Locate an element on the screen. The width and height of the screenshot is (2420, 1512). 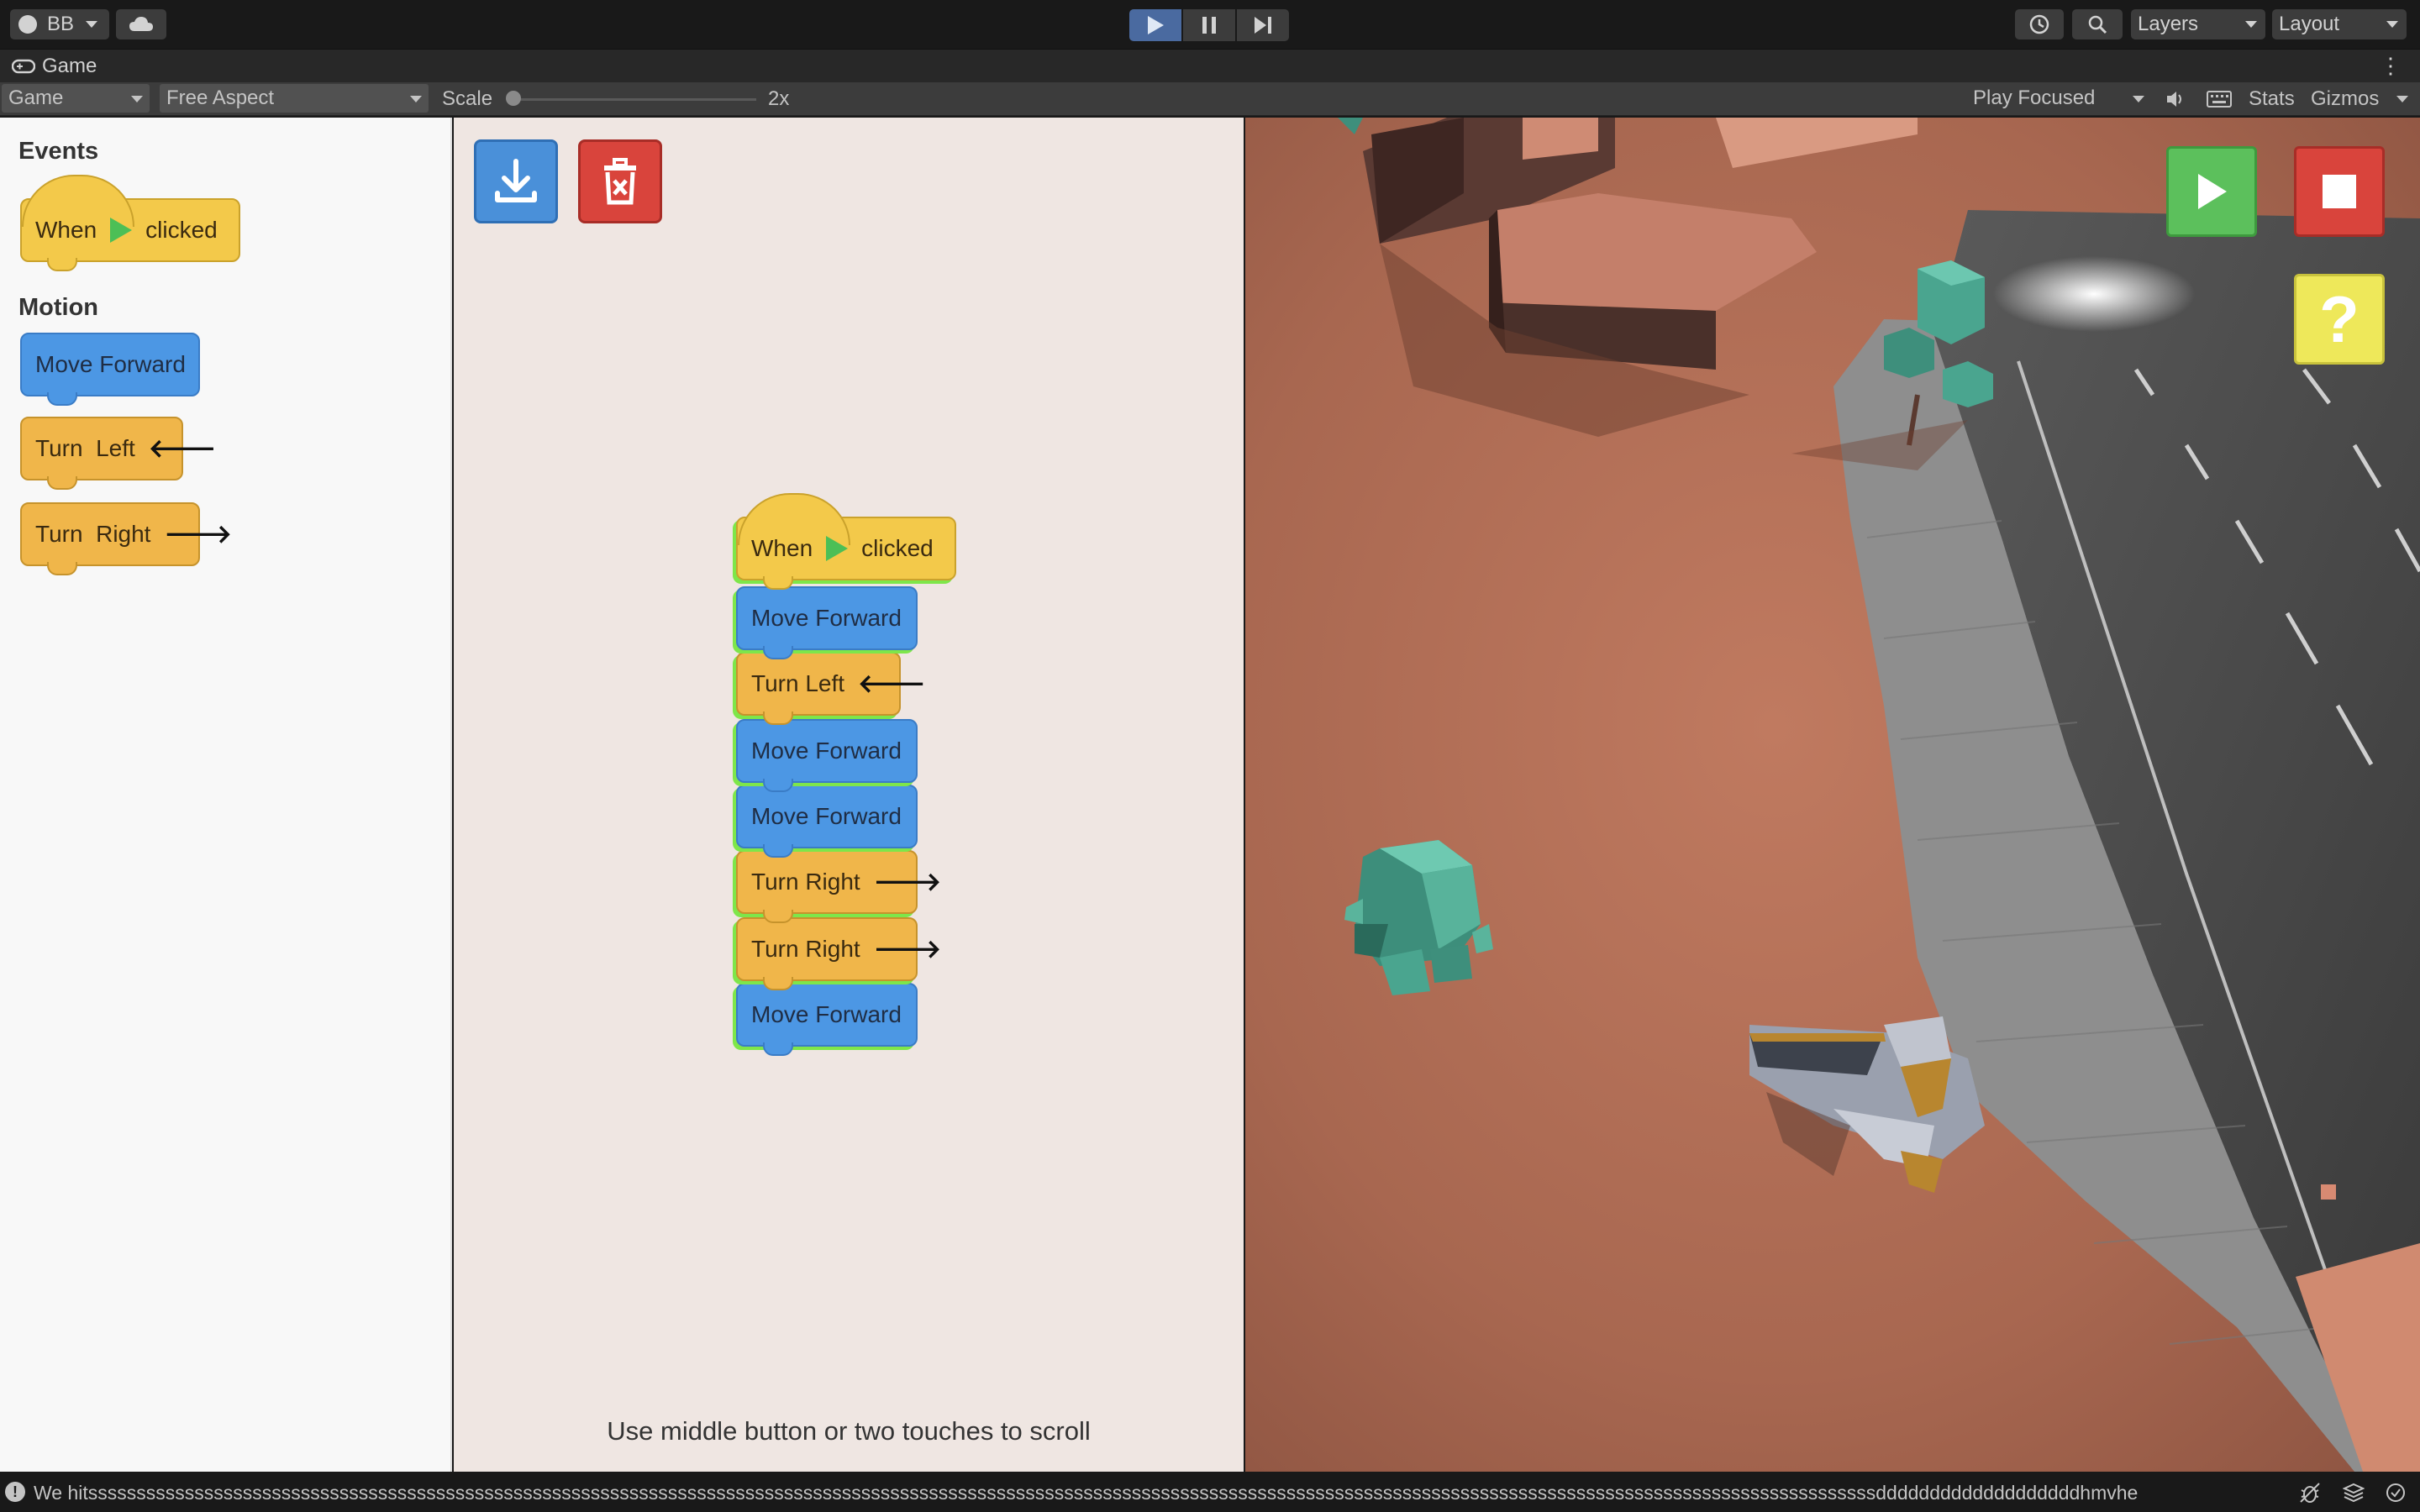
layout-label: Layout is located at coordinates (2309, 24).